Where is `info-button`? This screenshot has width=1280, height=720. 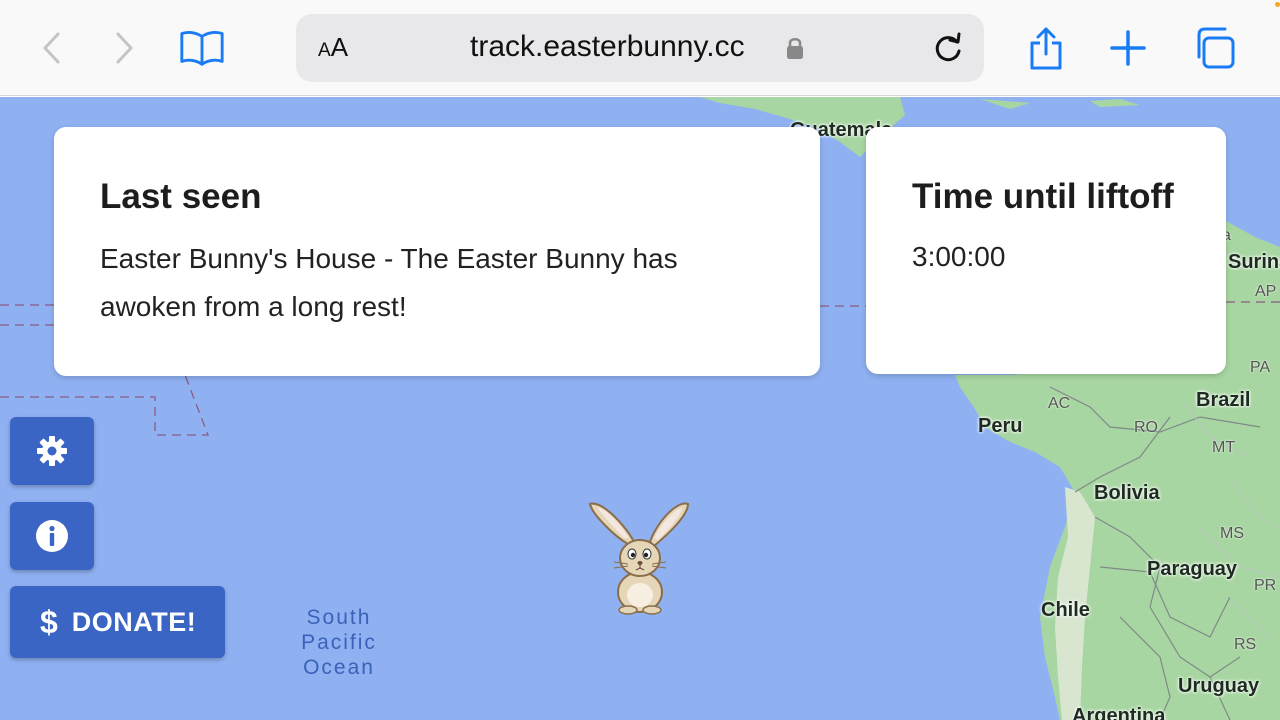
info-button is located at coordinates (52, 536).